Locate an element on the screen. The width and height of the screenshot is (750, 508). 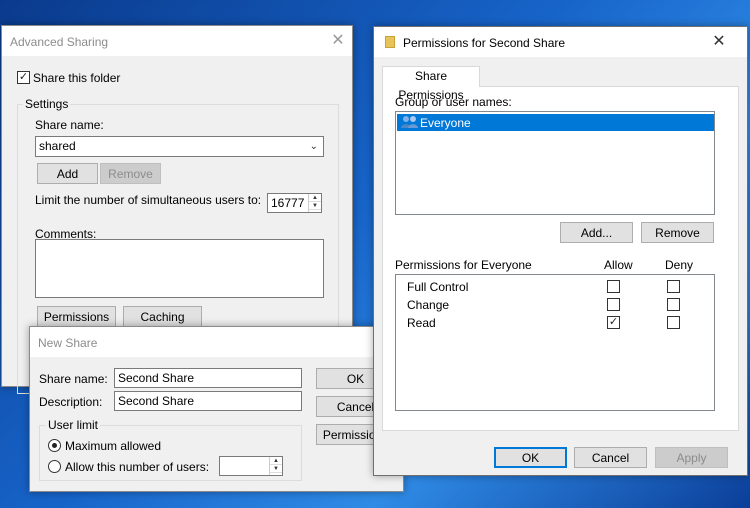
permission-name: Change is located at coordinates (428, 305).